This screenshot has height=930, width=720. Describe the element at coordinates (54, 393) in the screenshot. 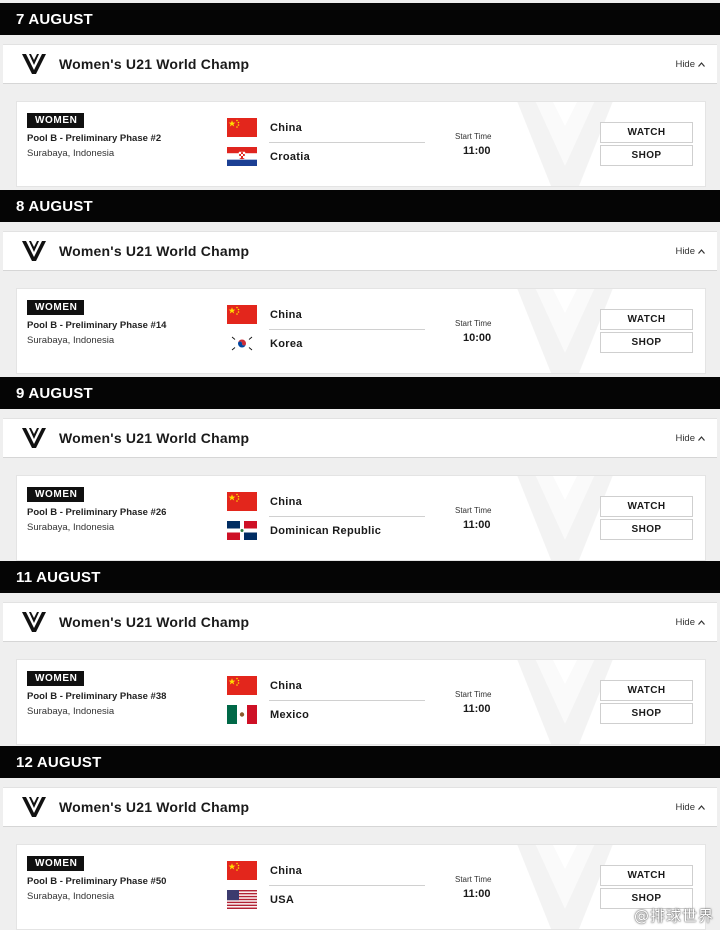

I see `day-date: 9 AUGUST` at that location.